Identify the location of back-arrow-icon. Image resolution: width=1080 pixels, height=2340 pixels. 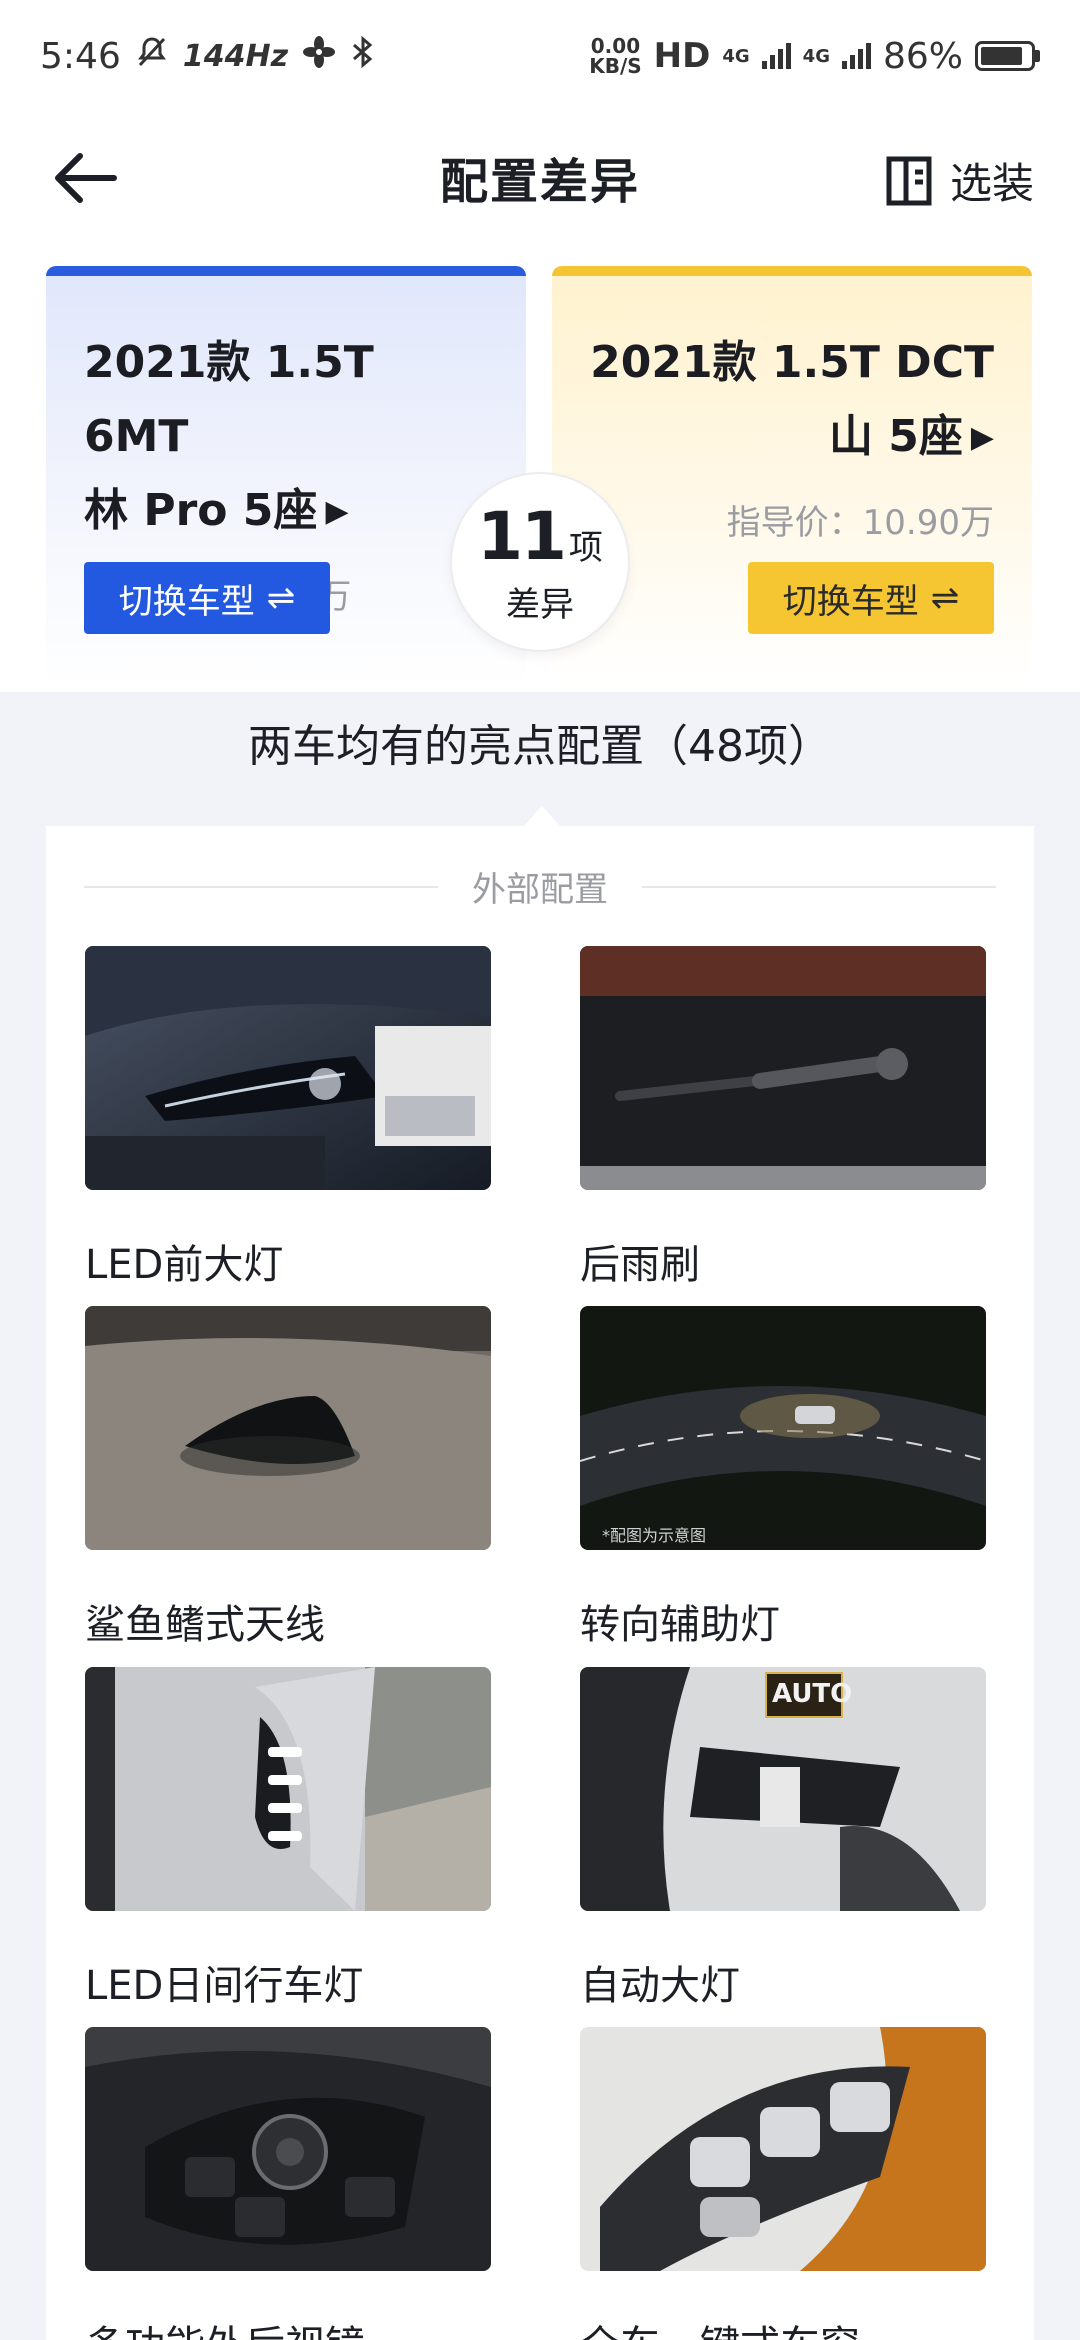
(85, 178).